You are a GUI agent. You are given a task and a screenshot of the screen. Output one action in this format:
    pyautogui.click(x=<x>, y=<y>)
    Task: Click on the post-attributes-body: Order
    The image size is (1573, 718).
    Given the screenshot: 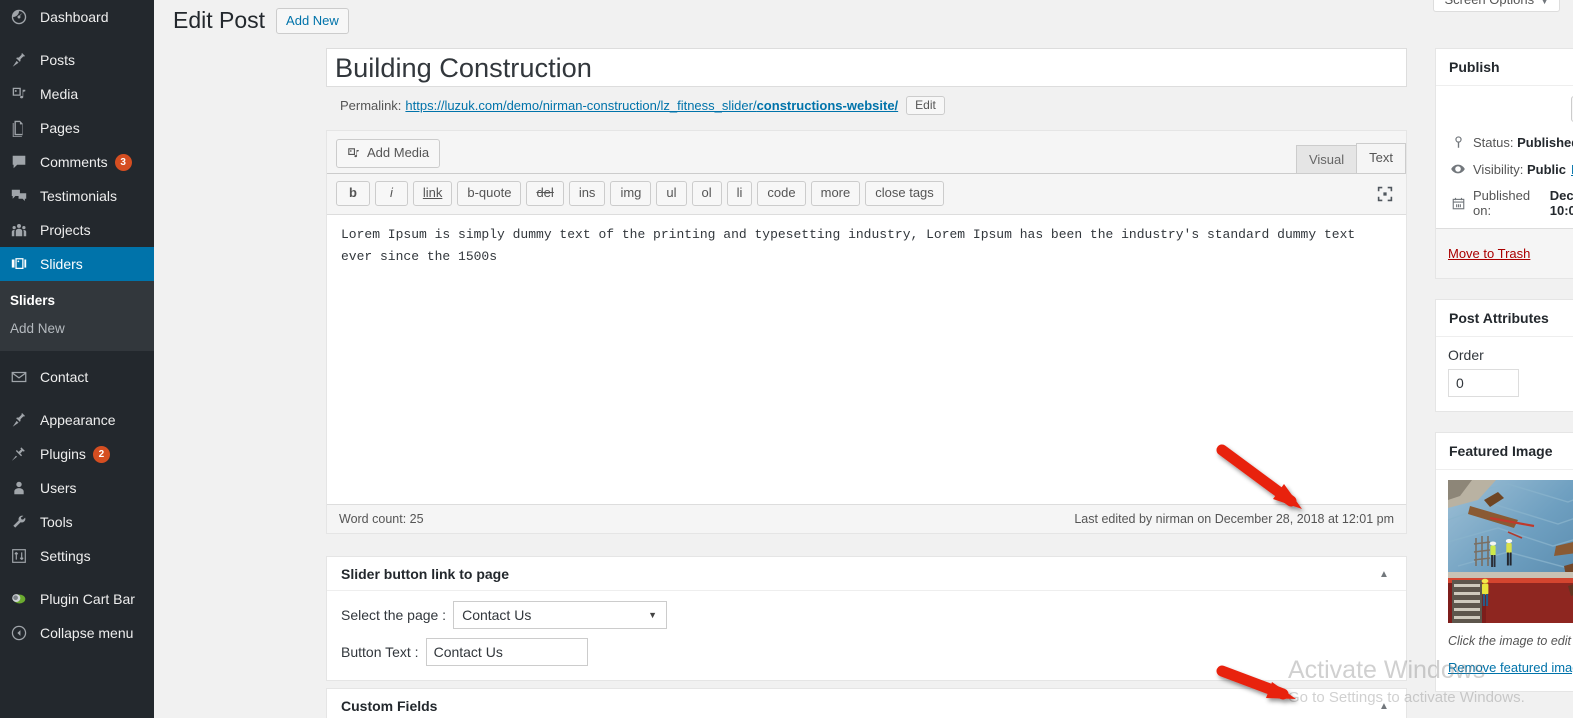 What is the action you would take?
    pyautogui.click(x=1504, y=374)
    